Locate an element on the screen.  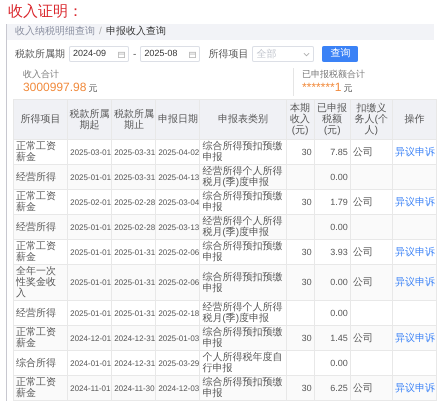
table-cell: 2025-01-03 is located at coordinates (179, 338).